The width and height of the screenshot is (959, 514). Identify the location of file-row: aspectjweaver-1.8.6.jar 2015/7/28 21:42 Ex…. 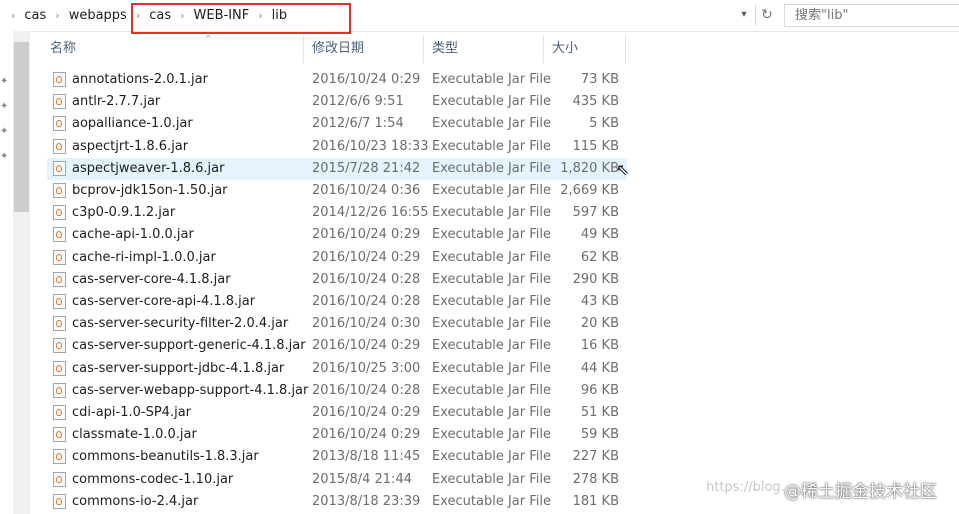
(337, 168).